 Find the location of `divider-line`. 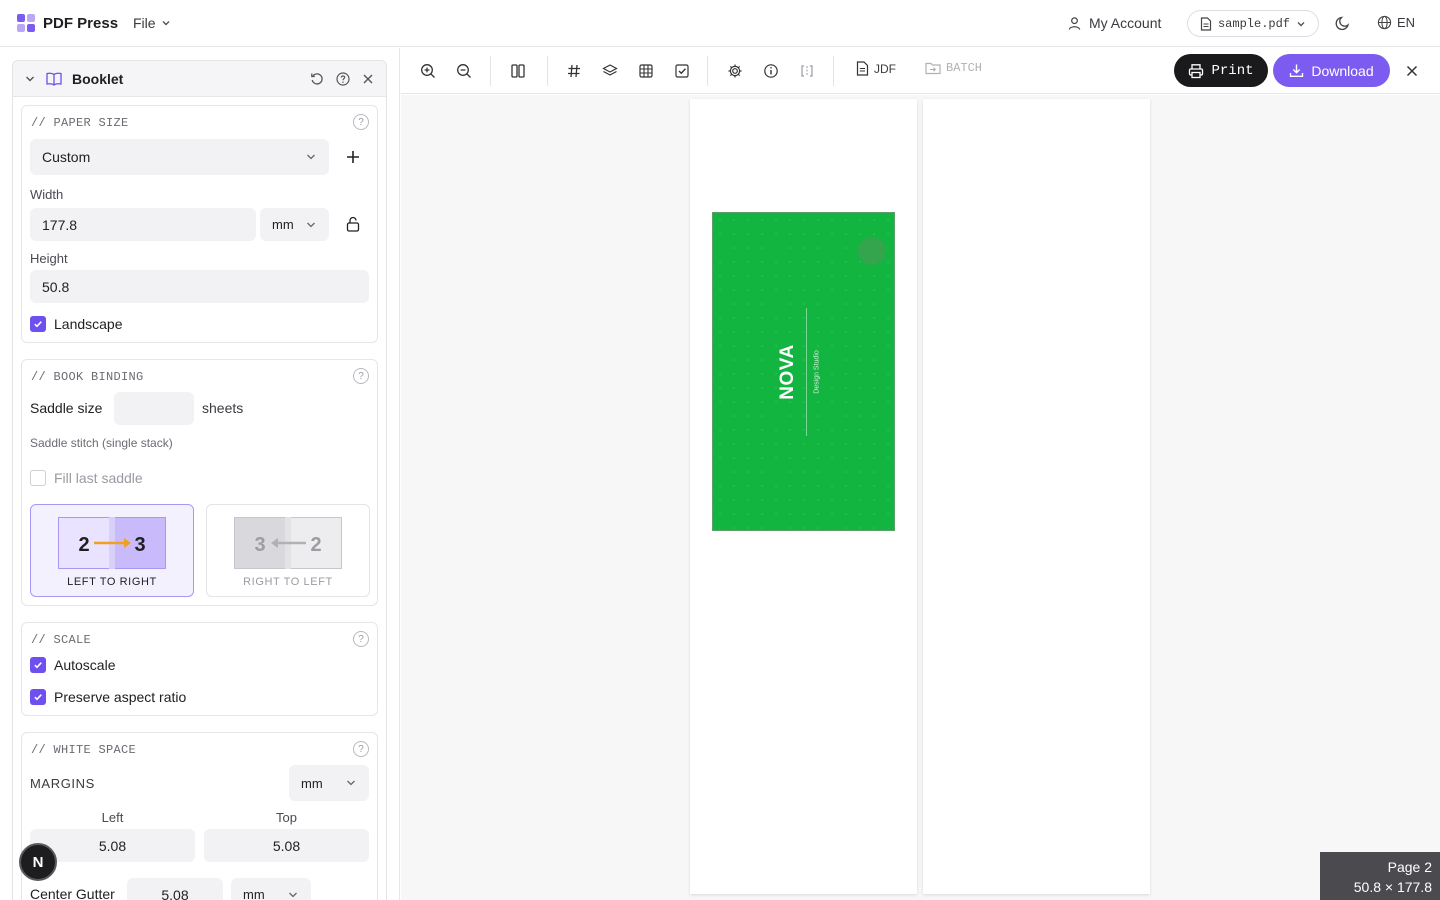

divider-line is located at coordinates (806, 372).